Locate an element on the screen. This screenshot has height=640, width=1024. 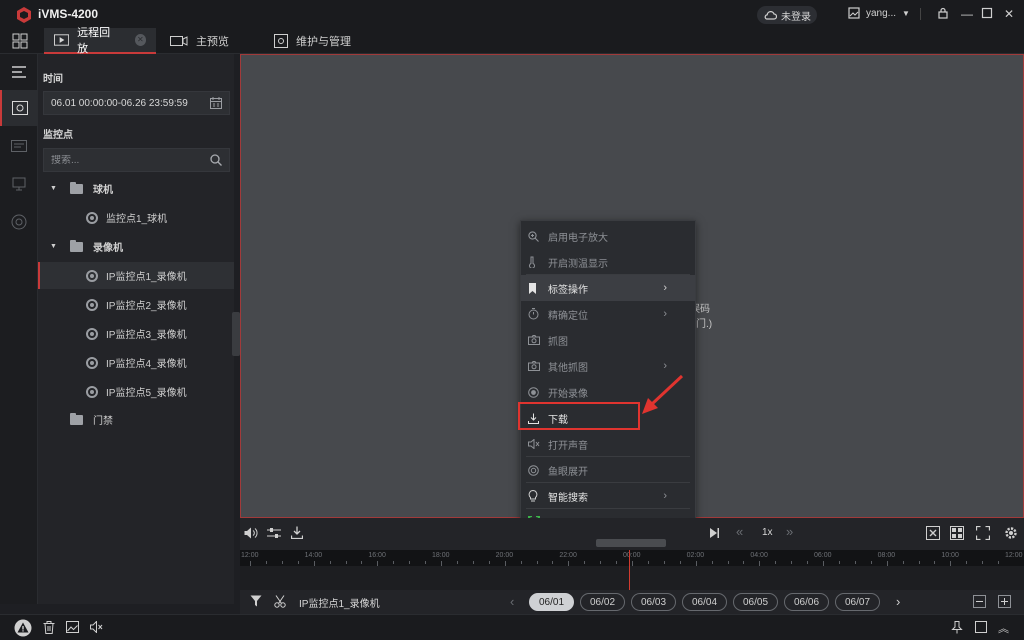
tree-camera-item: IP监控点5_录像机 is located at coordinates (136, 391).